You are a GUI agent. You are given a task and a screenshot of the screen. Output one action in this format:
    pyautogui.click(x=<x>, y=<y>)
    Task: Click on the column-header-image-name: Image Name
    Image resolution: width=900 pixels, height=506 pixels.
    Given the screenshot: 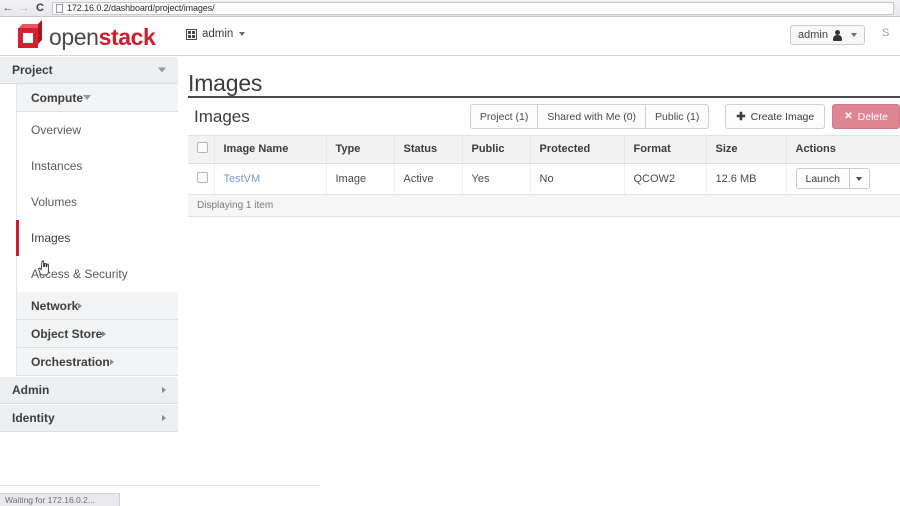 What is the action you would take?
    pyautogui.click(x=270, y=150)
    